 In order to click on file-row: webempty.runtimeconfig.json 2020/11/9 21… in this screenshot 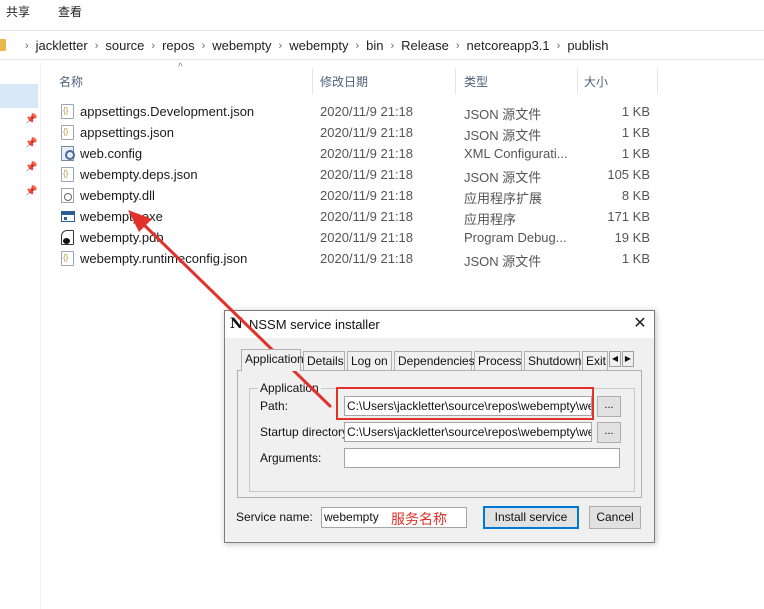, I will do `click(351, 258)`.